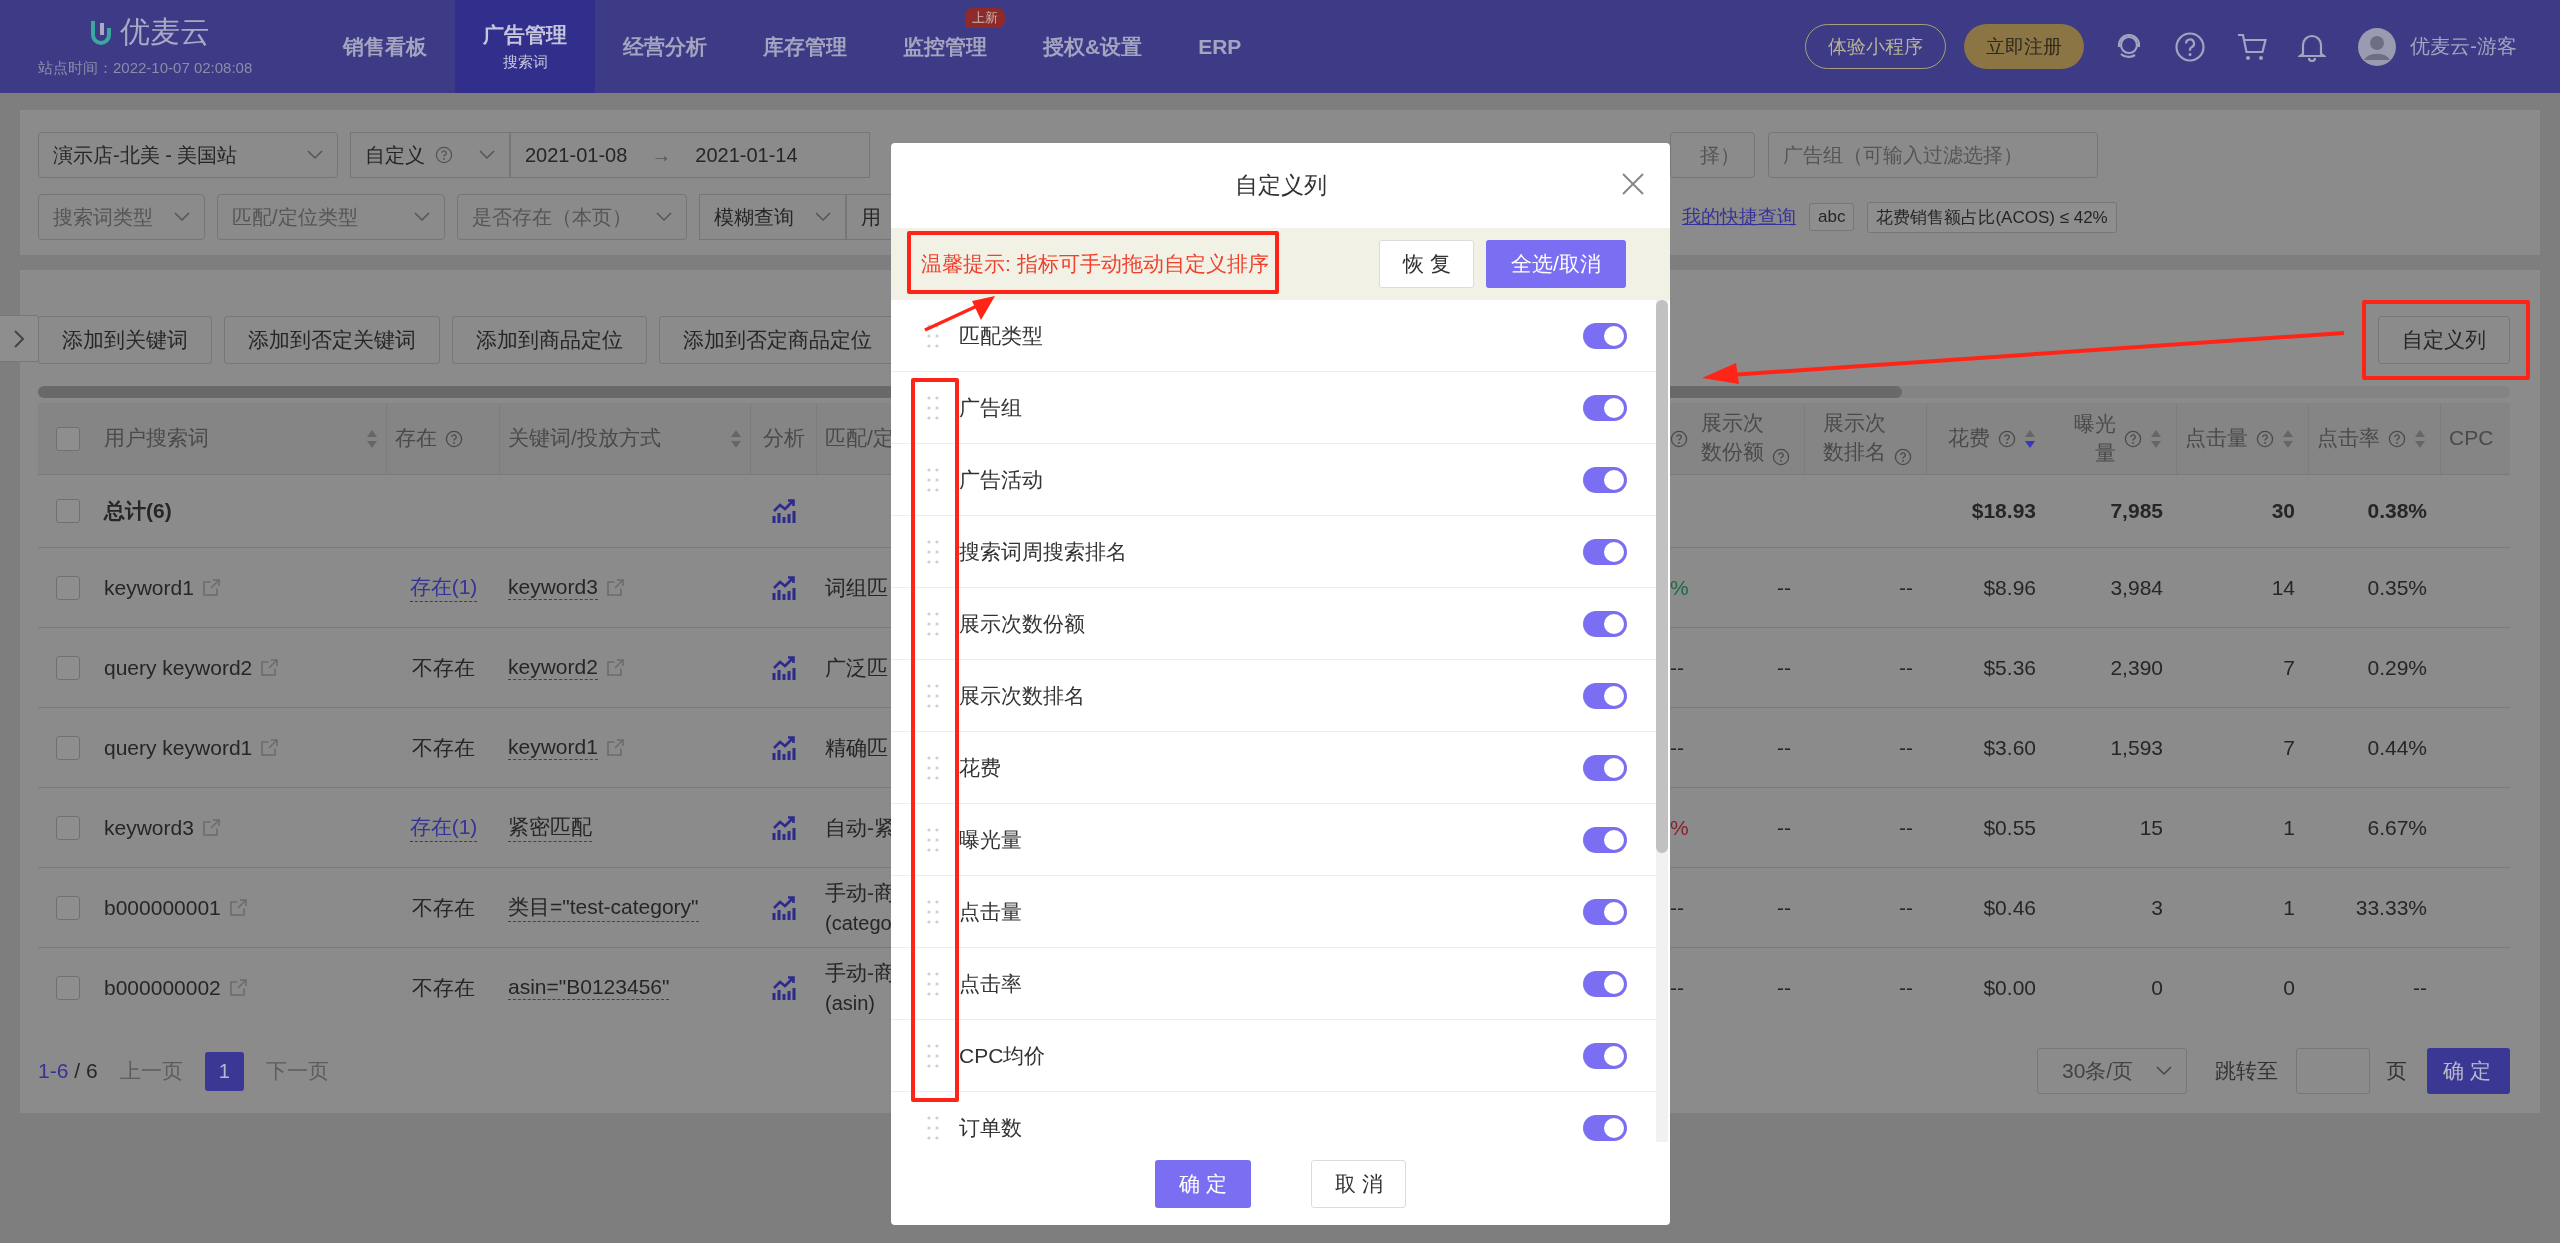 The width and height of the screenshot is (2560, 1243). I want to click on select-all-button: 全选/取消, so click(1556, 264).